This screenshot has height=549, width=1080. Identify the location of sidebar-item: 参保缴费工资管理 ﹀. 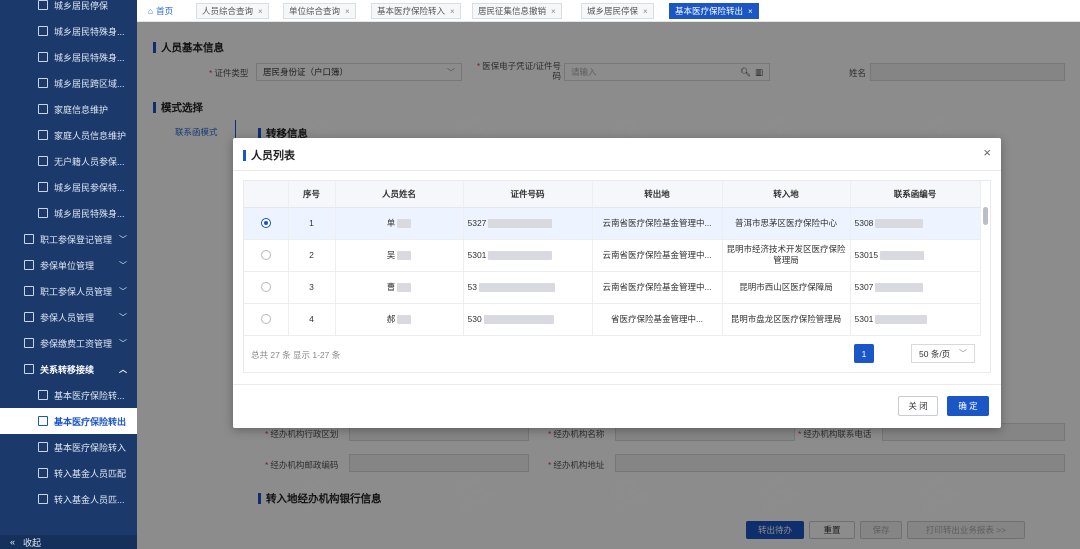
(68, 343).